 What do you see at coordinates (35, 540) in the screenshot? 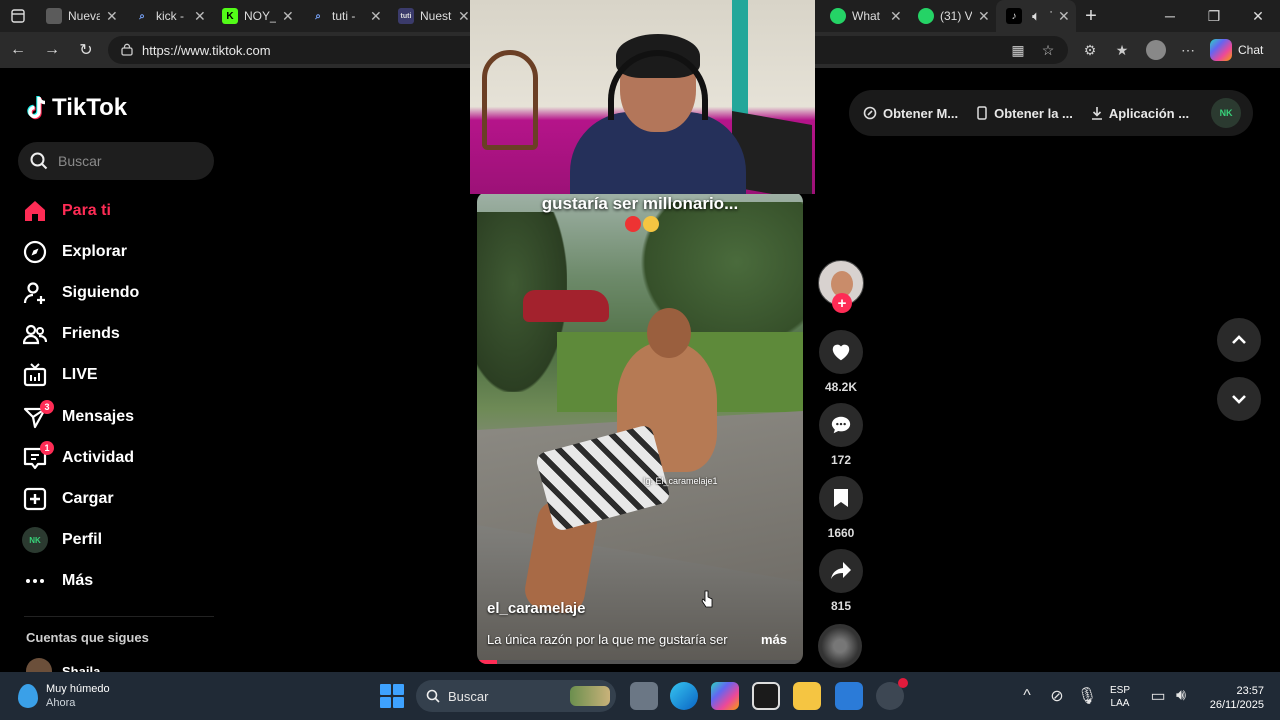
I see `profile-icon: NK` at bounding box center [35, 540].